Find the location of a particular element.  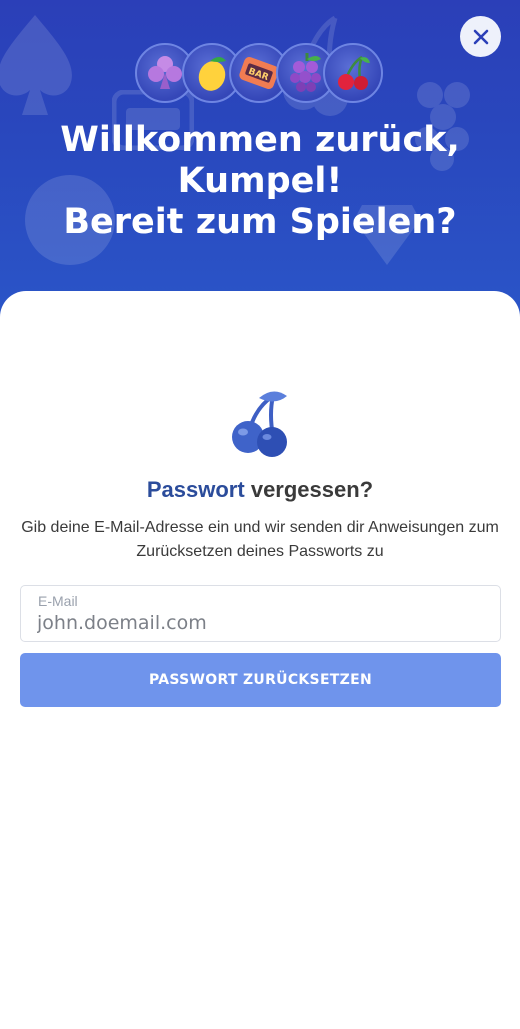

close-button is located at coordinates (480, 36).